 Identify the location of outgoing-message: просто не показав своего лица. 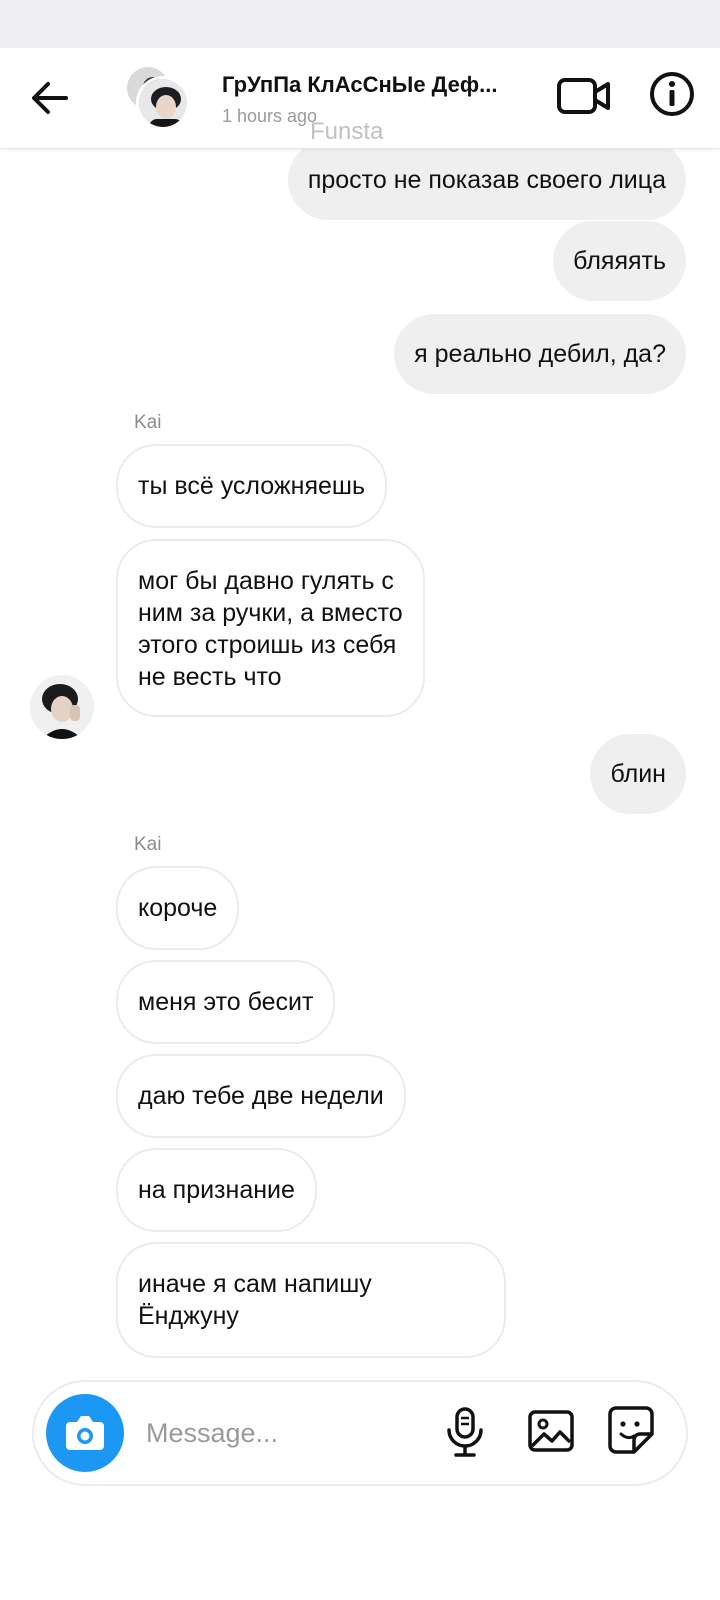
(486, 184).